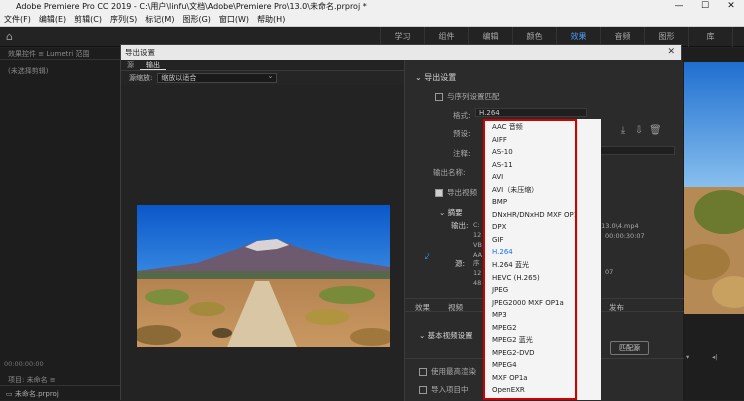 Image resolution: width=744 pixels, height=401 pixels. Describe the element at coordinates (262, 65) in the screenshot. I see `preview-tabs: 源 输出` at that location.